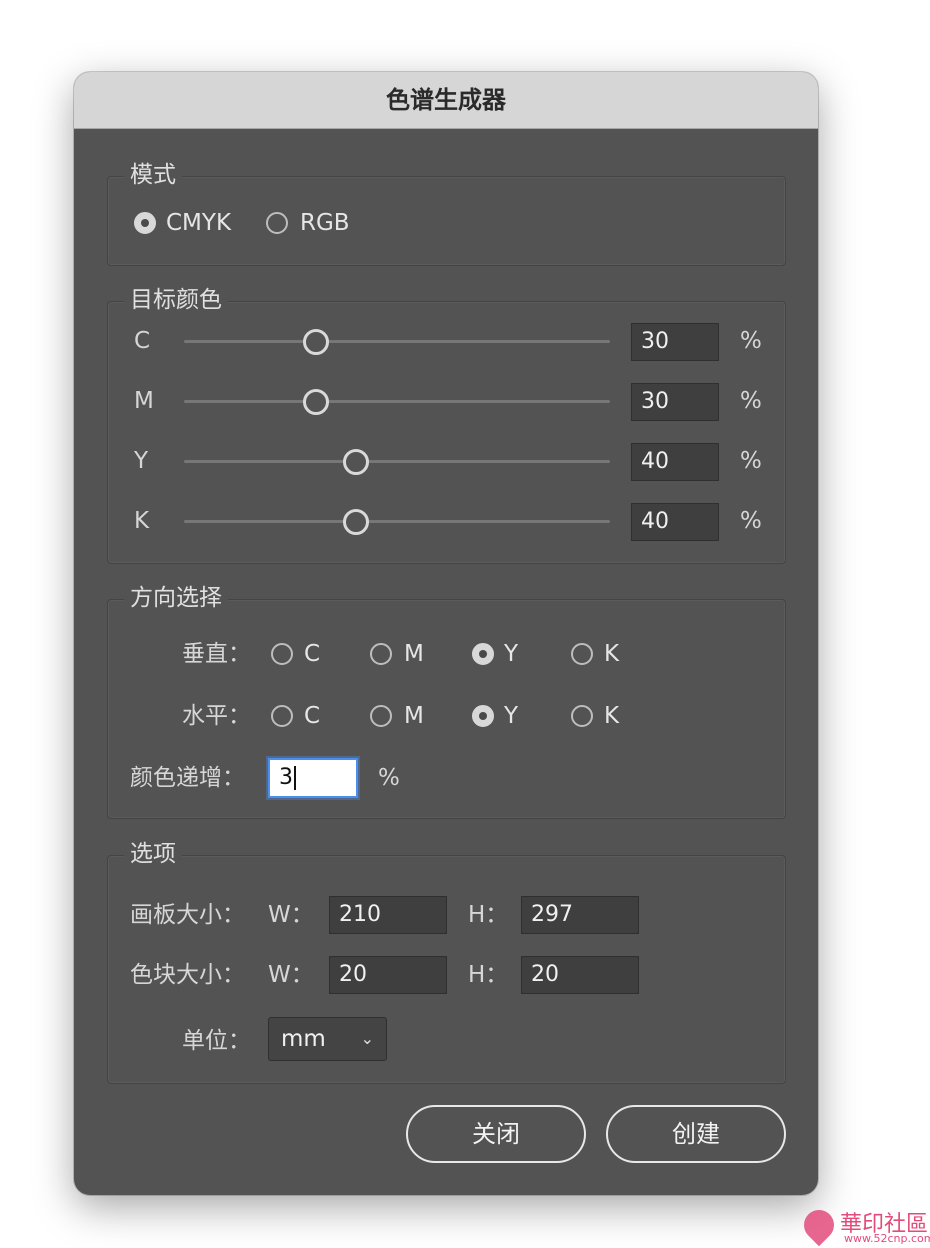  What do you see at coordinates (199, 223) in the screenshot?
I see `mode-cmyk-label: CMYK` at bounding box center [199, 223].